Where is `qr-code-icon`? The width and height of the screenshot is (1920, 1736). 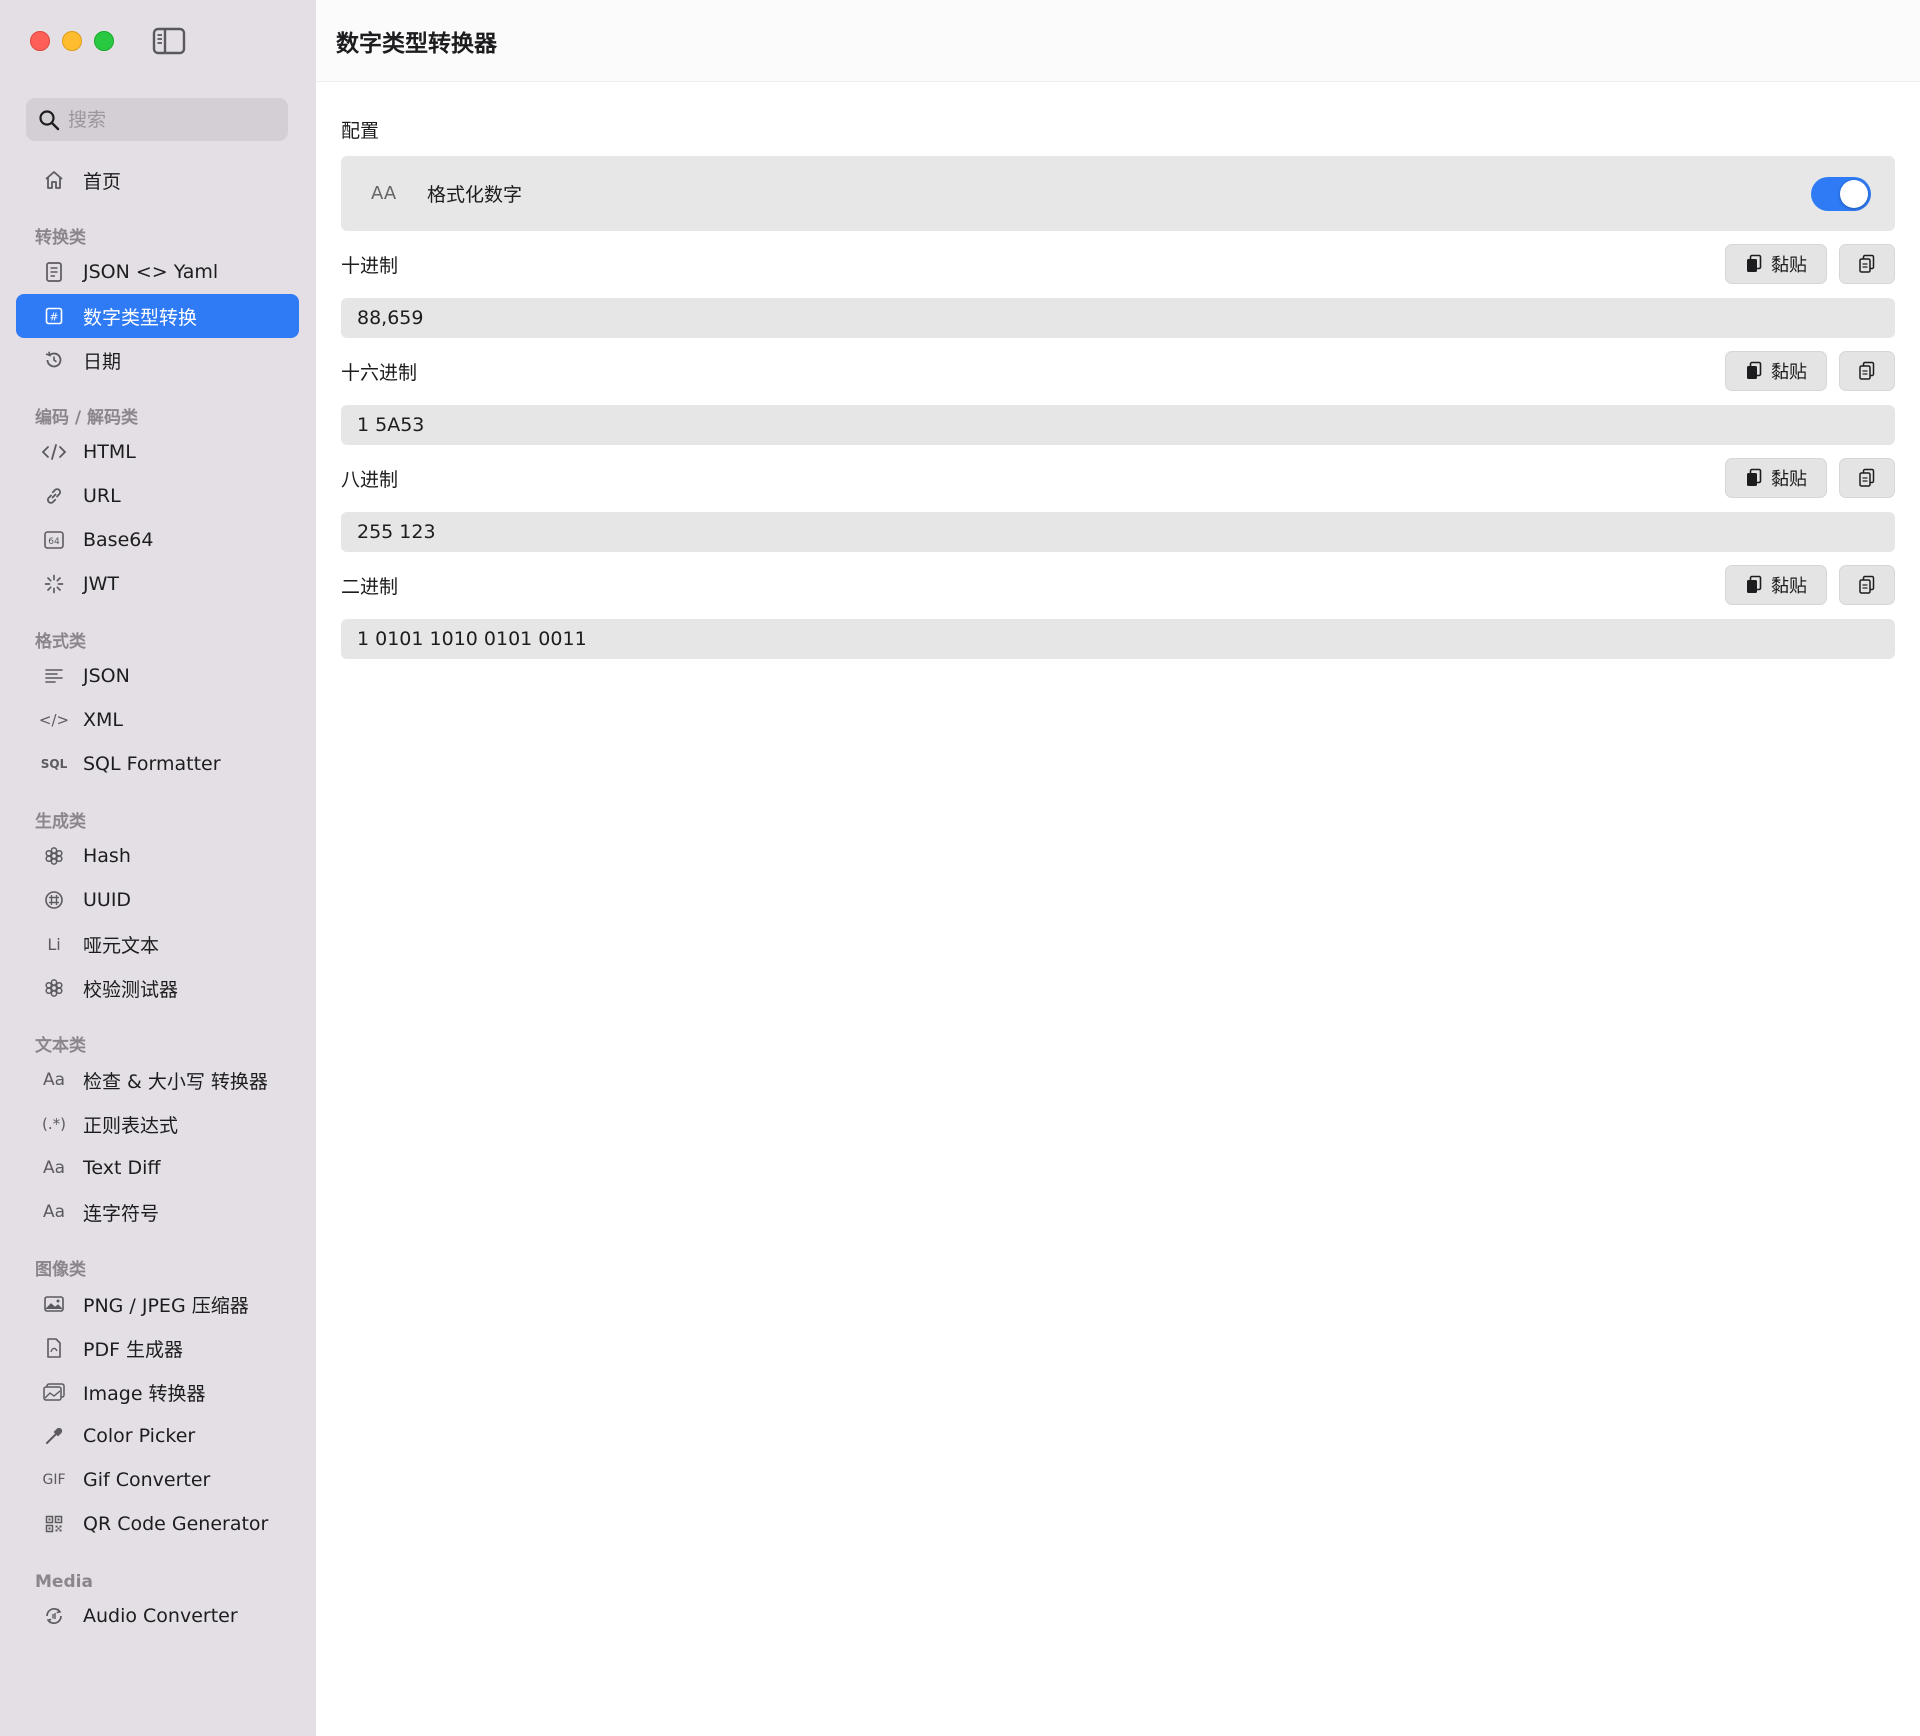 qr-code-icon is located at coordinates (54, 1524).